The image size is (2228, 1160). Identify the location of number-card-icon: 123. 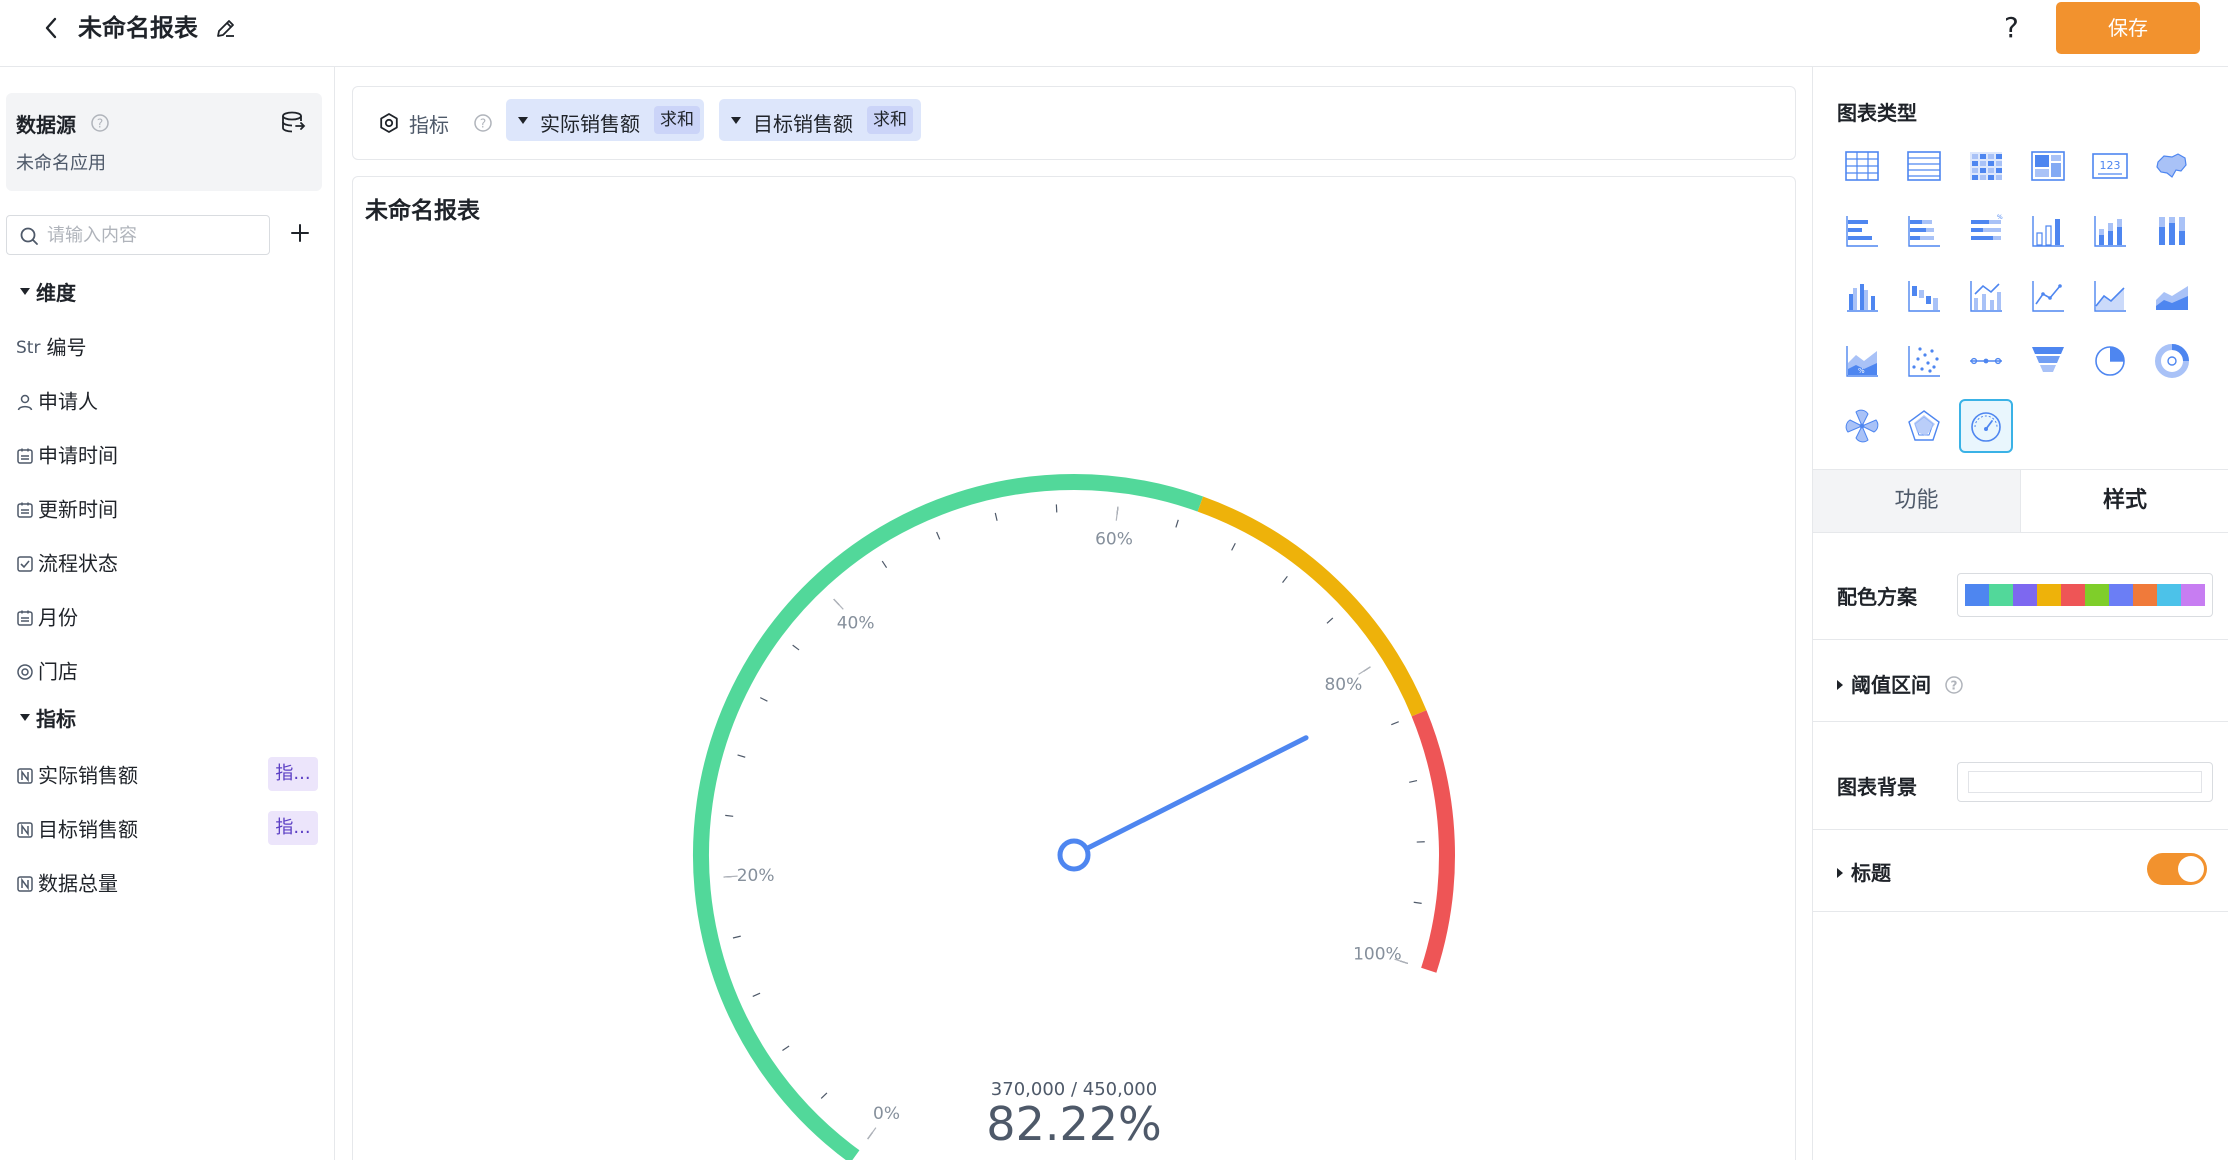
(2110, 166).